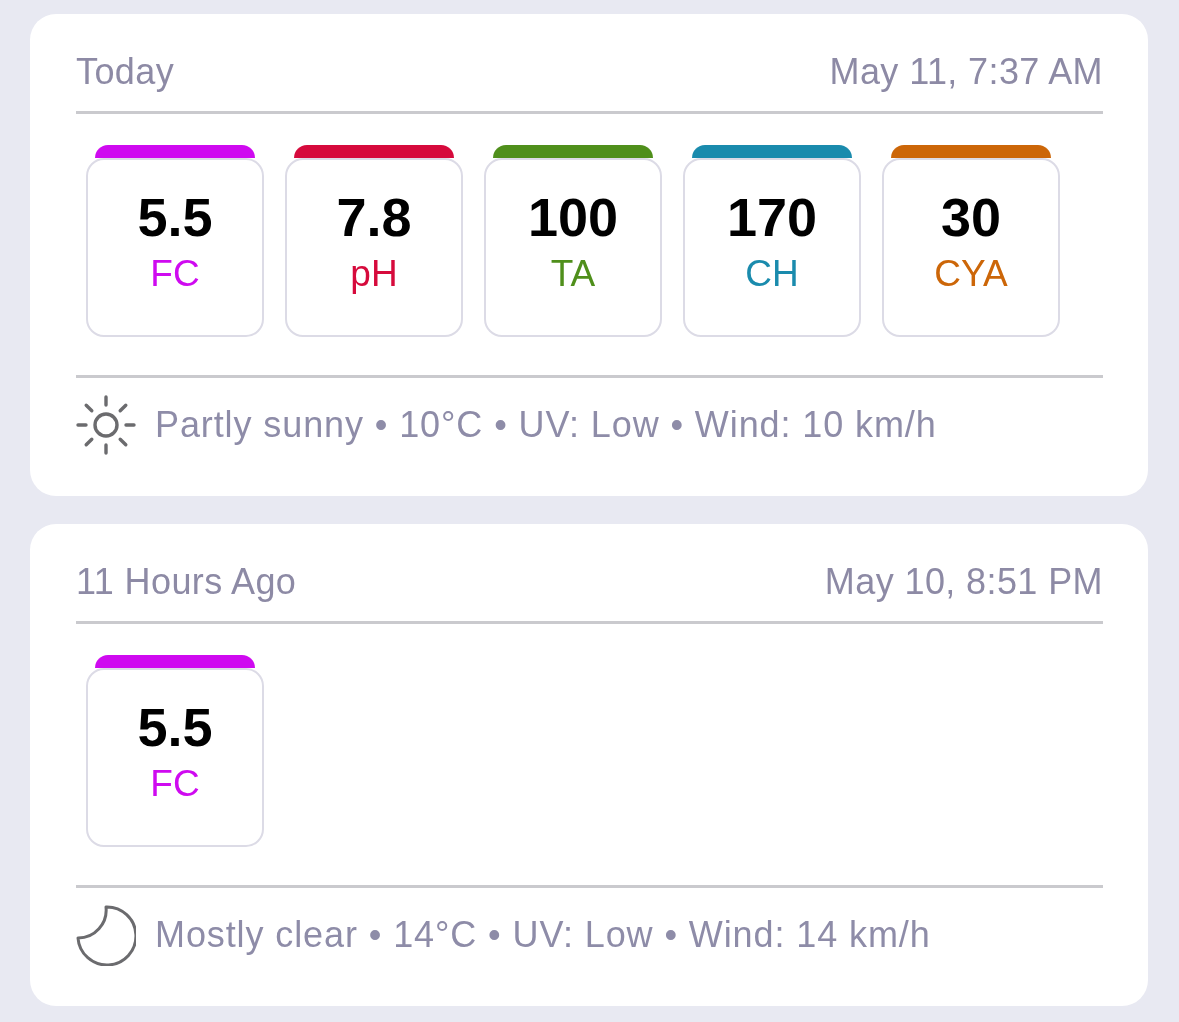  What do you see at coordinates (186, 582) in the screenshot?
I see `entry-title: 11 Hours Ago` at bounding box center [186, 582].